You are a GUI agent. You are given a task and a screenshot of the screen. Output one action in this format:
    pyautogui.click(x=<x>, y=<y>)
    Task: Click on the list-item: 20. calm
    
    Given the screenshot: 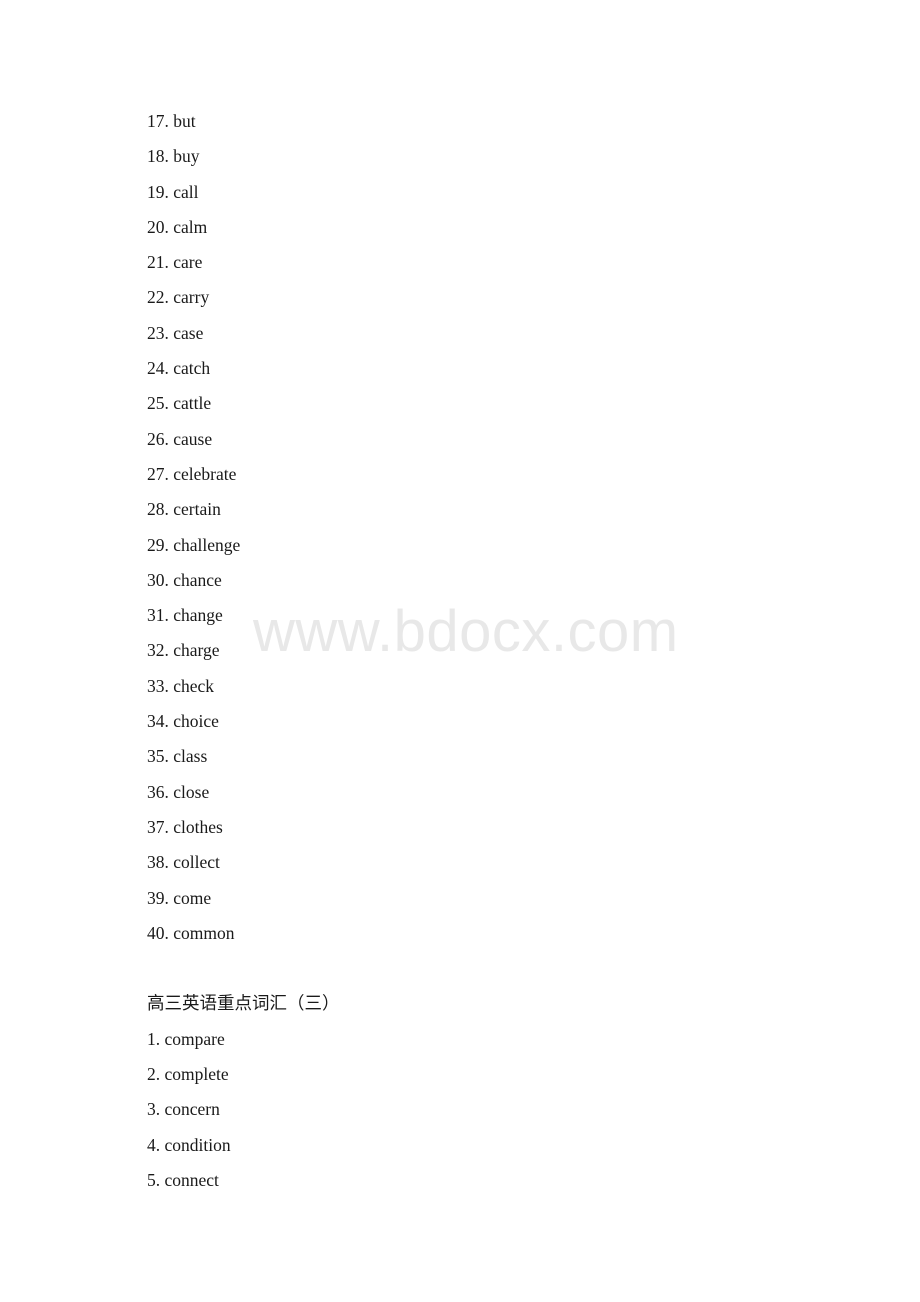 What is the action you would take?
    pyautogui.click(x=177, y=226)
    